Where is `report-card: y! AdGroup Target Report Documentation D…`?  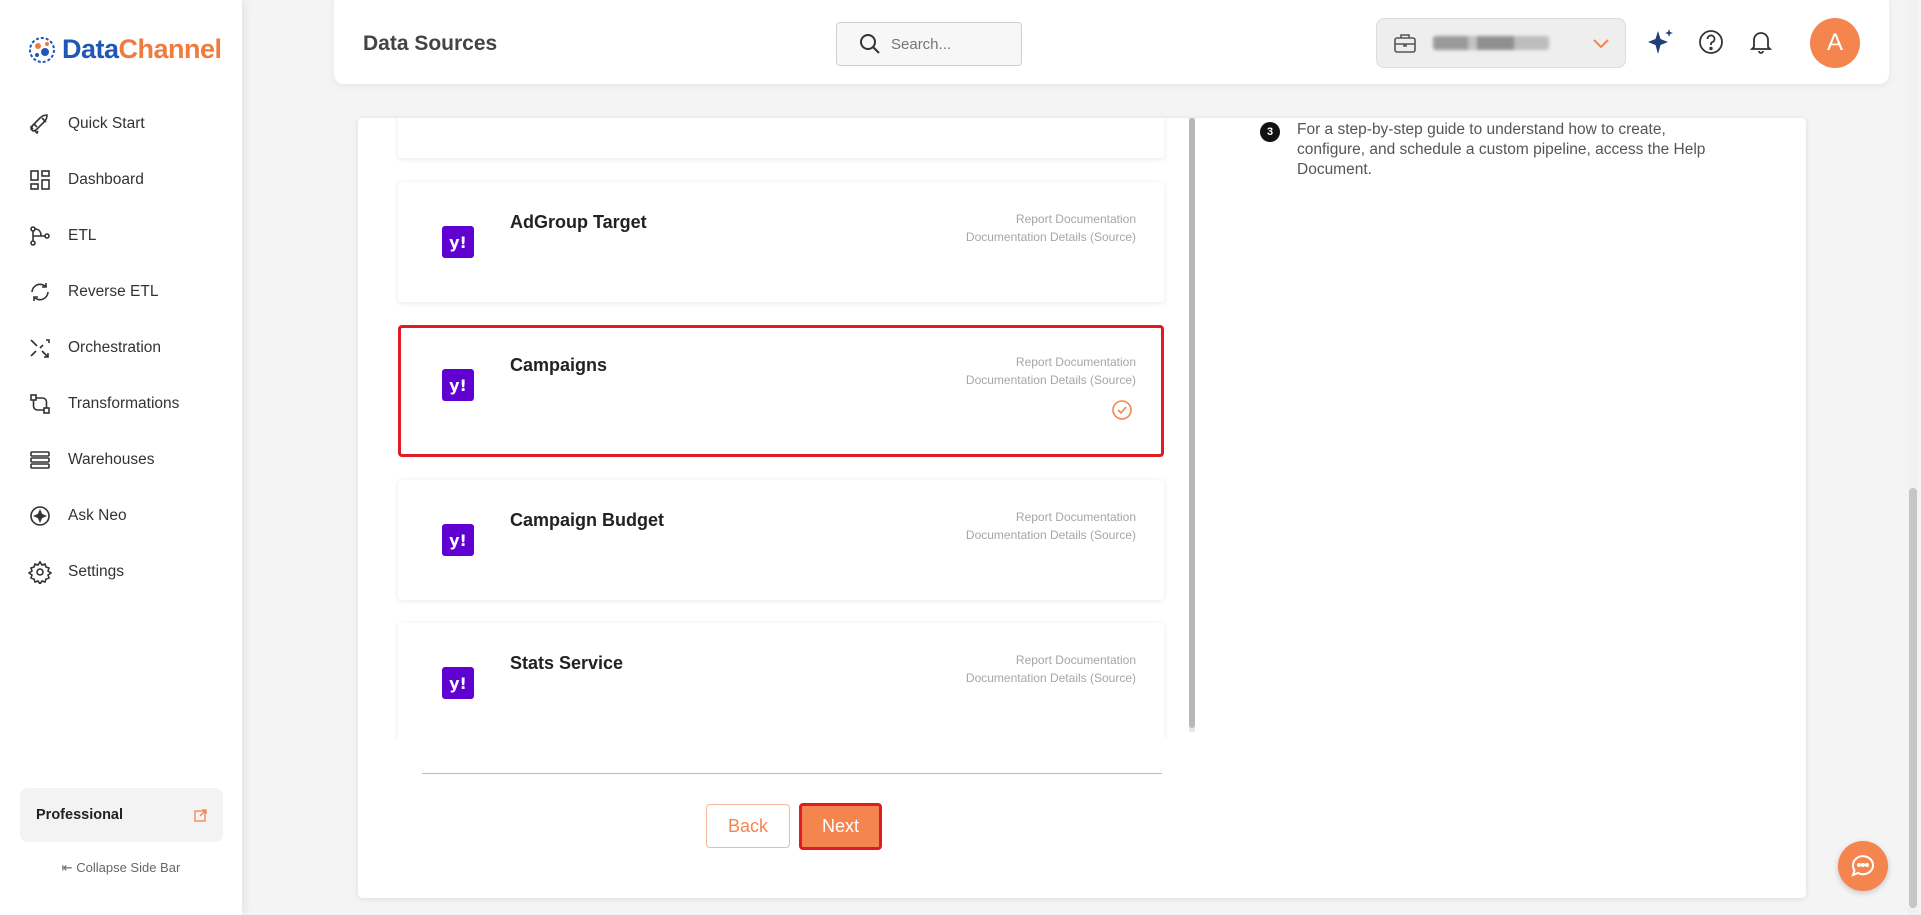 report-card: y! AdGroup Target Report Documentation D… is located at coordinates (781, 242).